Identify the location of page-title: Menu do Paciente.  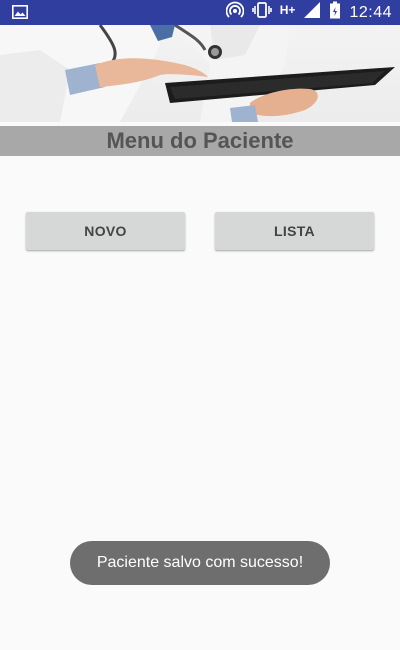
(200, 140).